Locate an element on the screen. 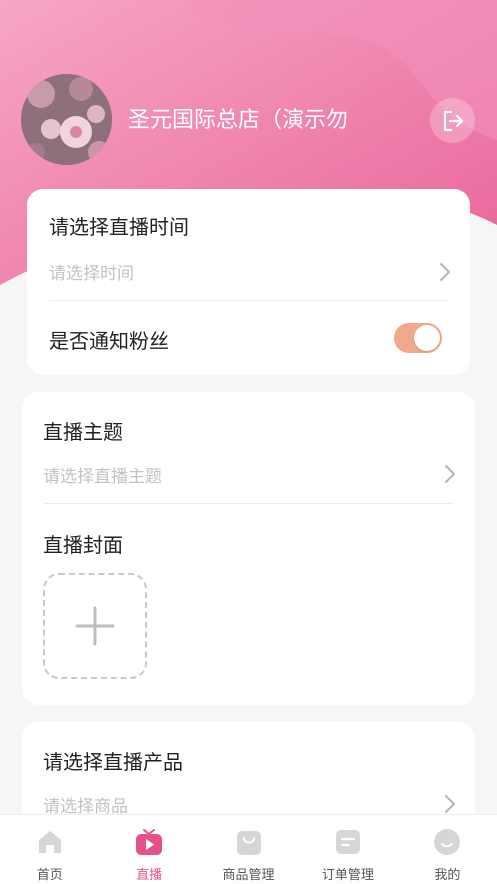 The image size is (497, 884). notify-fans-toggle is located at coordinates (418, 338).